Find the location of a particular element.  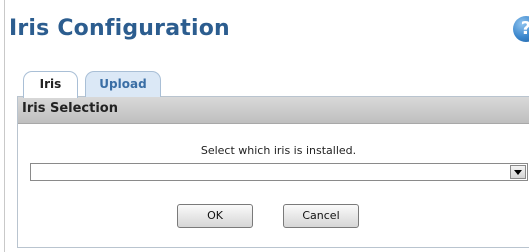

tab-upload: Upload is located at coordinates (123, 84).